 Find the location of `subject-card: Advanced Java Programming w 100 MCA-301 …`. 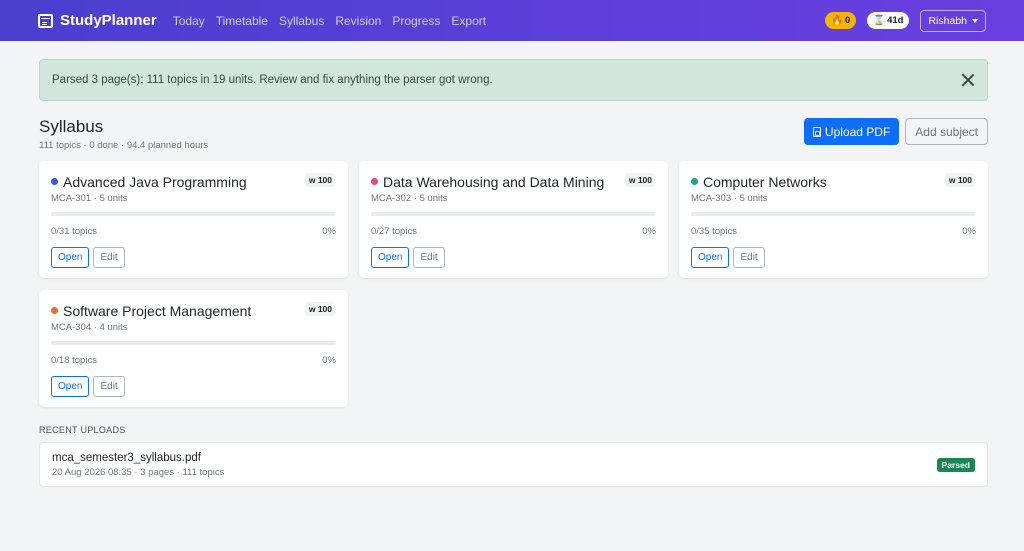

subject-card: Advanced Java Programming w 100 MCA-301 … is located at coordinates (193, 219).